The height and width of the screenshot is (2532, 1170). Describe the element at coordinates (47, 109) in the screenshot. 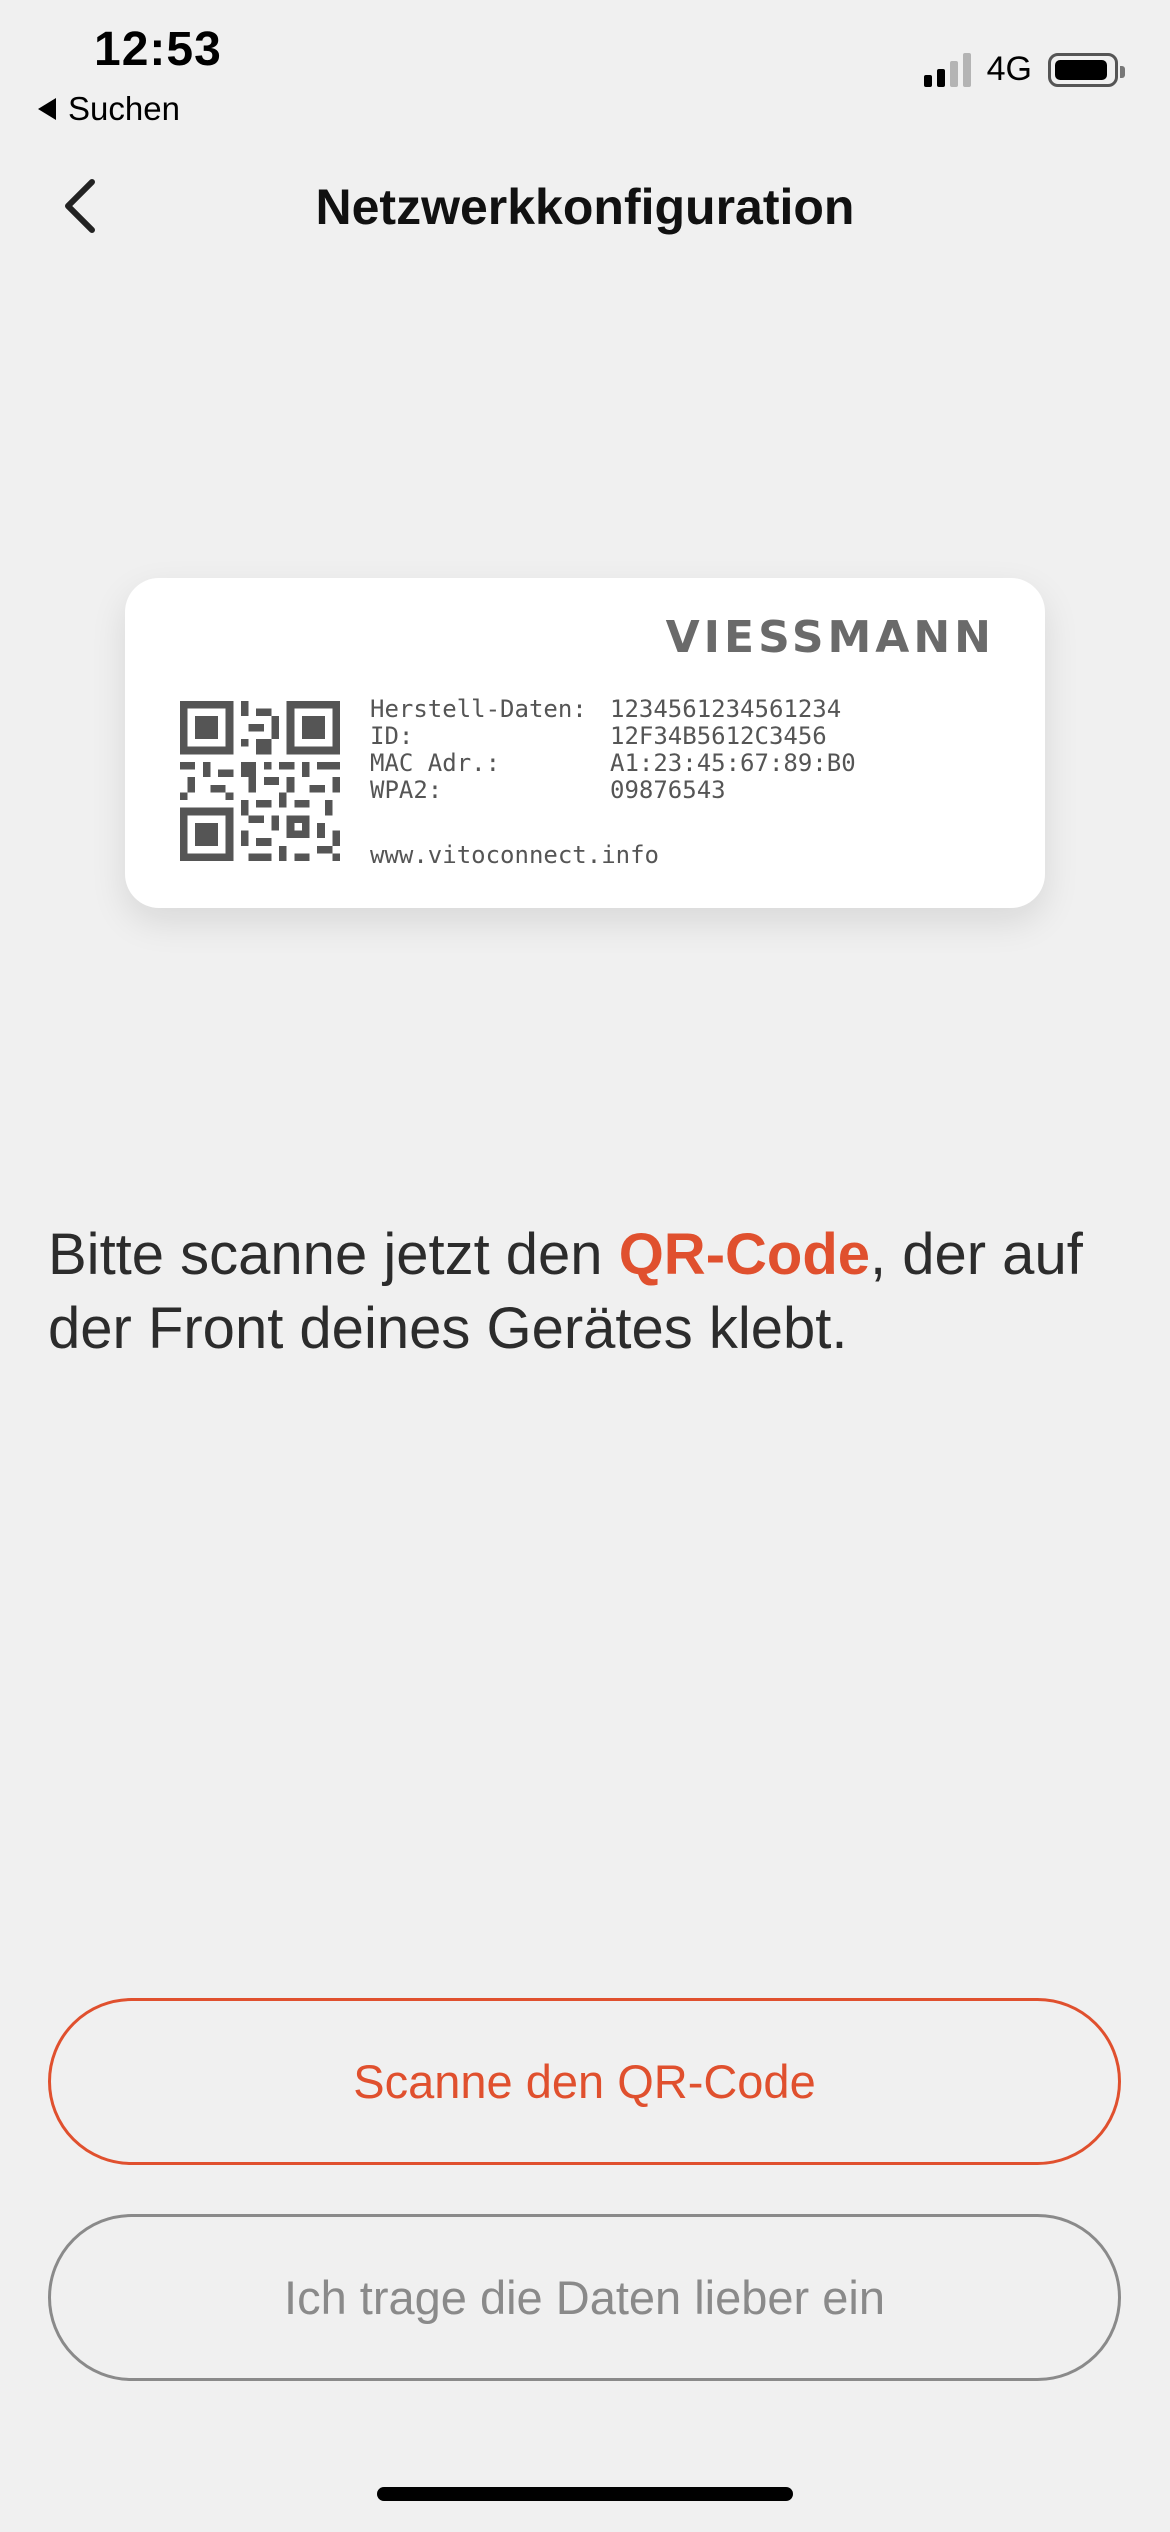

I see `back-triangle-icon` at that location.